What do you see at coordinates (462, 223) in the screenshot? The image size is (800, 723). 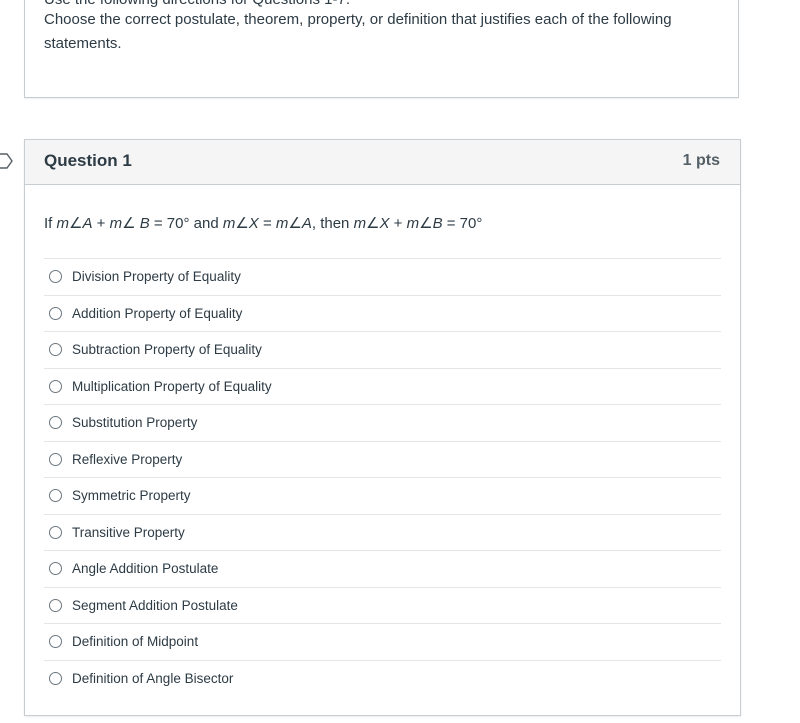 I see `question-text-part: = 70°` at bounding box center [462, 223].